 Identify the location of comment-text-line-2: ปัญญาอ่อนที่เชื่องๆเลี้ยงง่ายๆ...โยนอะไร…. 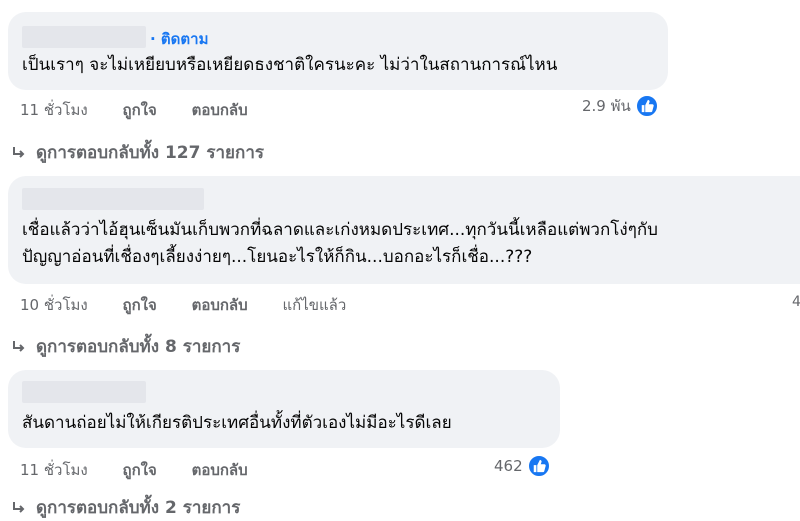
(277, 257).